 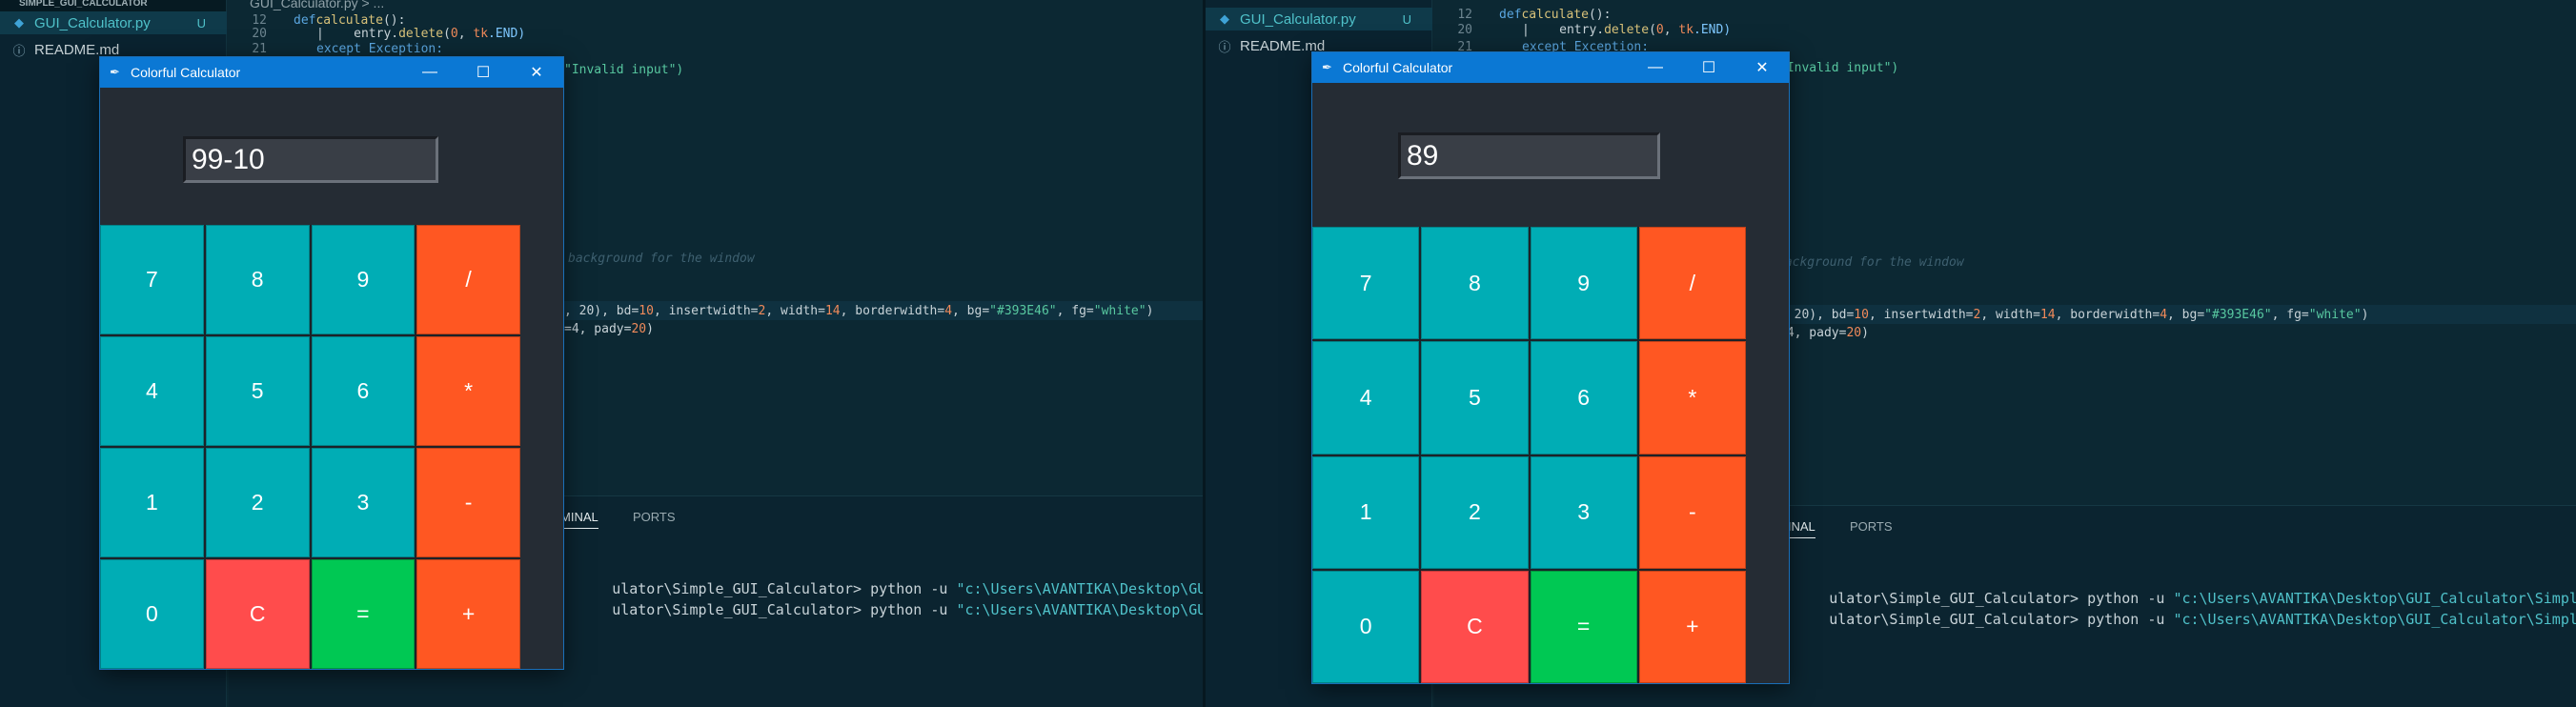 I want to click on tab-terminal: MINAL, so click(x=579, y=519).